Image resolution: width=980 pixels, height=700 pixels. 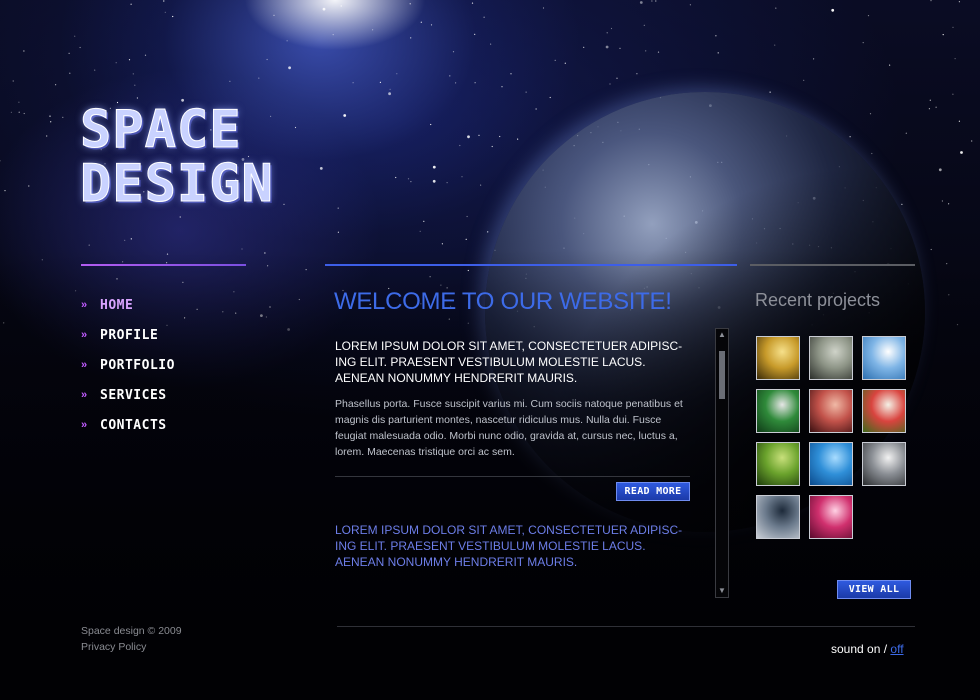 I want to click on nav-item-label: SERVICES, so click(x=133, y=395).